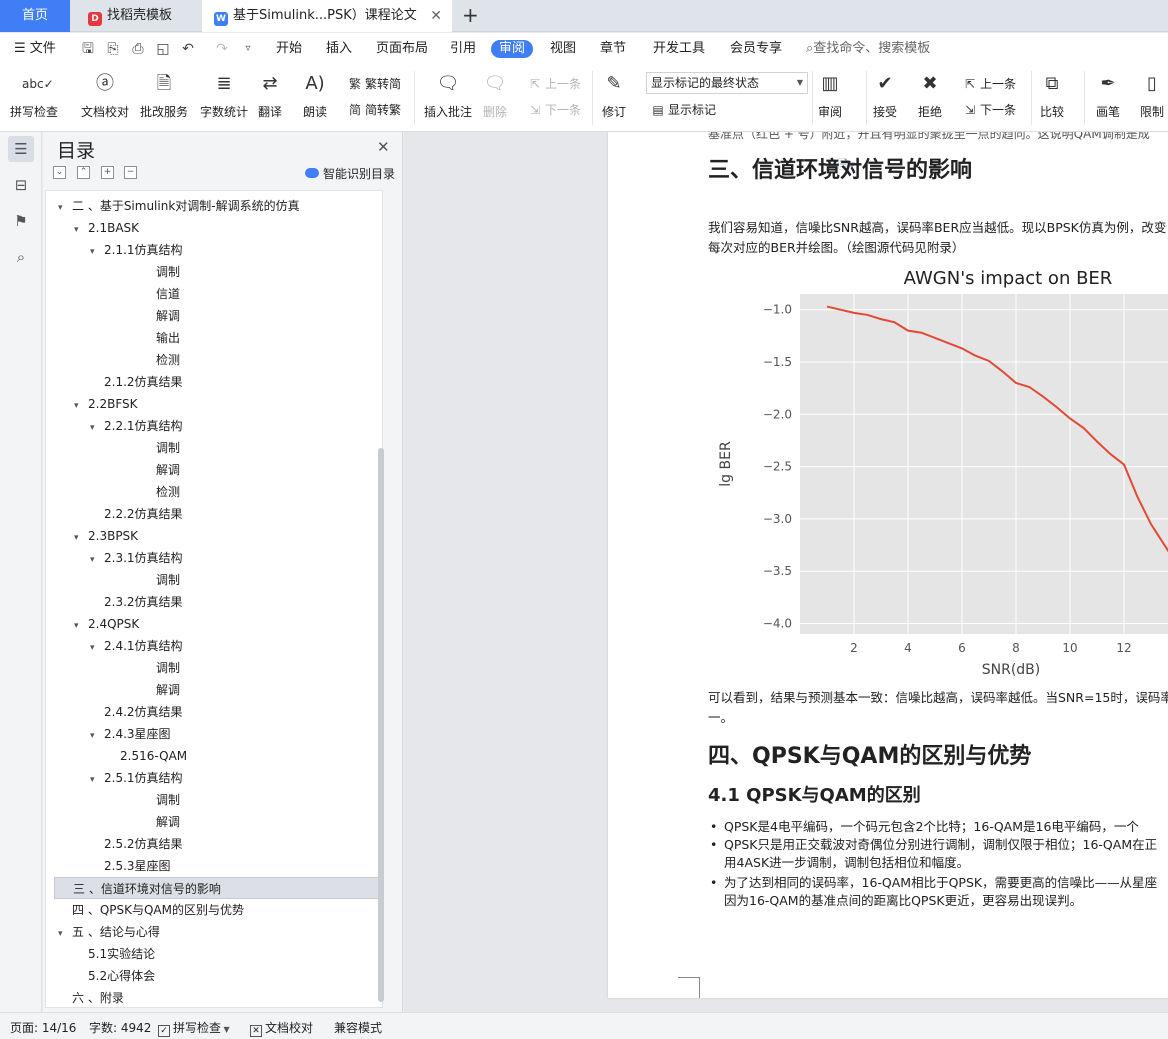  Describe the element at coordinates (463, 49) in the screenshot. I see `menu-references: 引用` at that location.